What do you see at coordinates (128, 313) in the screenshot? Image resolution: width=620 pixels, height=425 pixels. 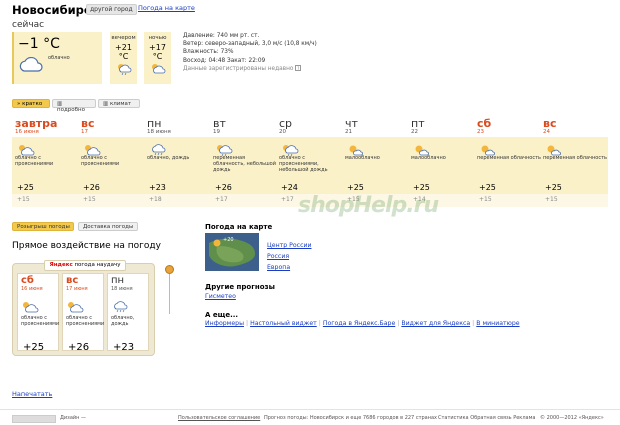 I see `widget-day-cell: пн 18 июня облачно, дождь +23` at bounding box center [128, 313].